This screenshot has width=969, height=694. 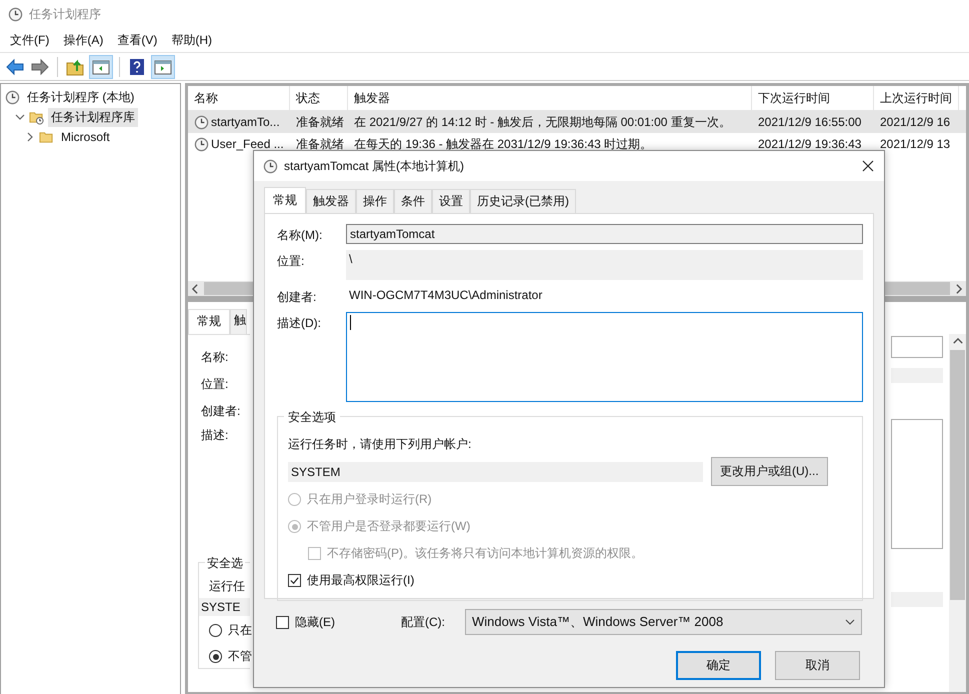 I want to click on tab: 历史记录(已禁用), so click(x=523, y=201).